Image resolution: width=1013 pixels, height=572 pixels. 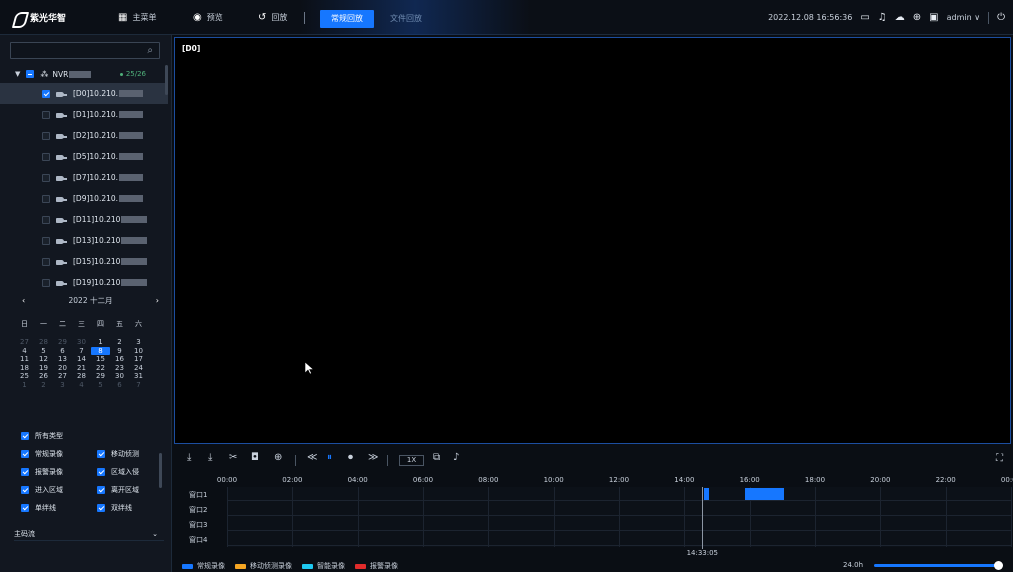 What do you see at coordinates (864, 17) in the screenshot?
I see `display-icon: ▭` at bounding box center [864, 17].